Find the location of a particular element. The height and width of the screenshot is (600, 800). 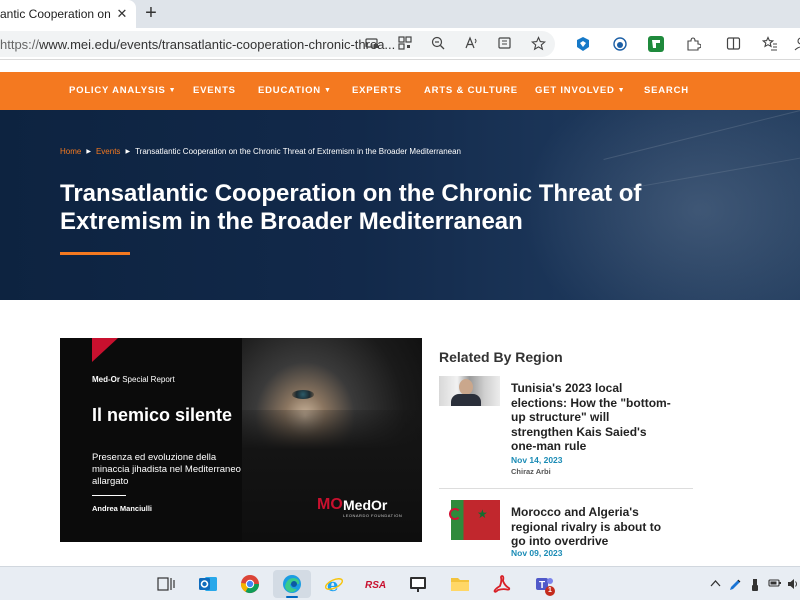

notification-badge: 1 is located at coordinates (550, 591).